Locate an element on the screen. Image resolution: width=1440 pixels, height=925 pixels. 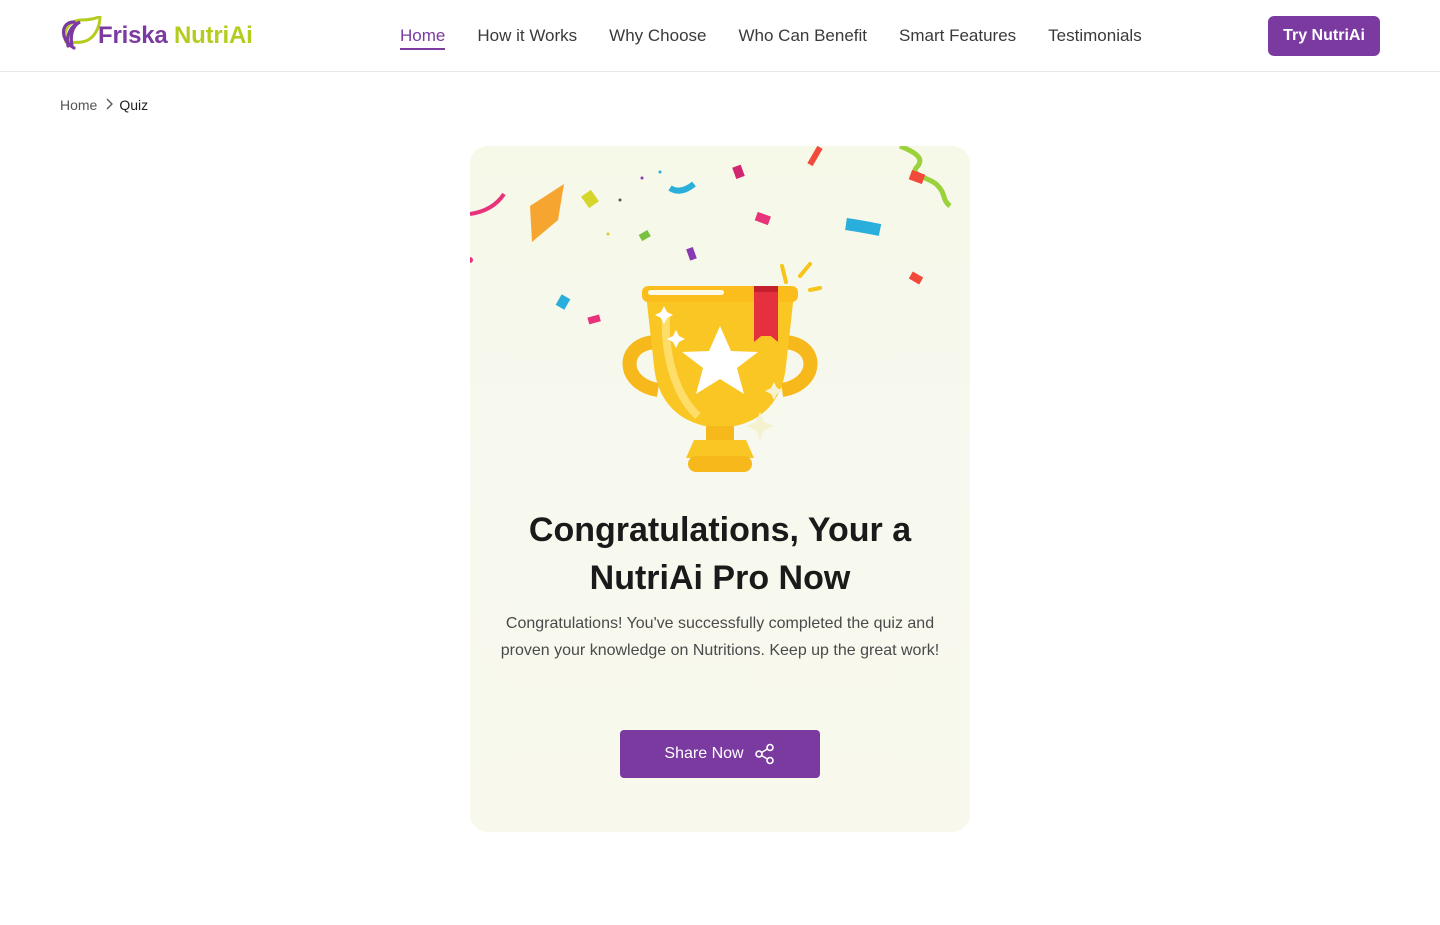
share-now-button: Share Now is located at coordinates (720, 754).